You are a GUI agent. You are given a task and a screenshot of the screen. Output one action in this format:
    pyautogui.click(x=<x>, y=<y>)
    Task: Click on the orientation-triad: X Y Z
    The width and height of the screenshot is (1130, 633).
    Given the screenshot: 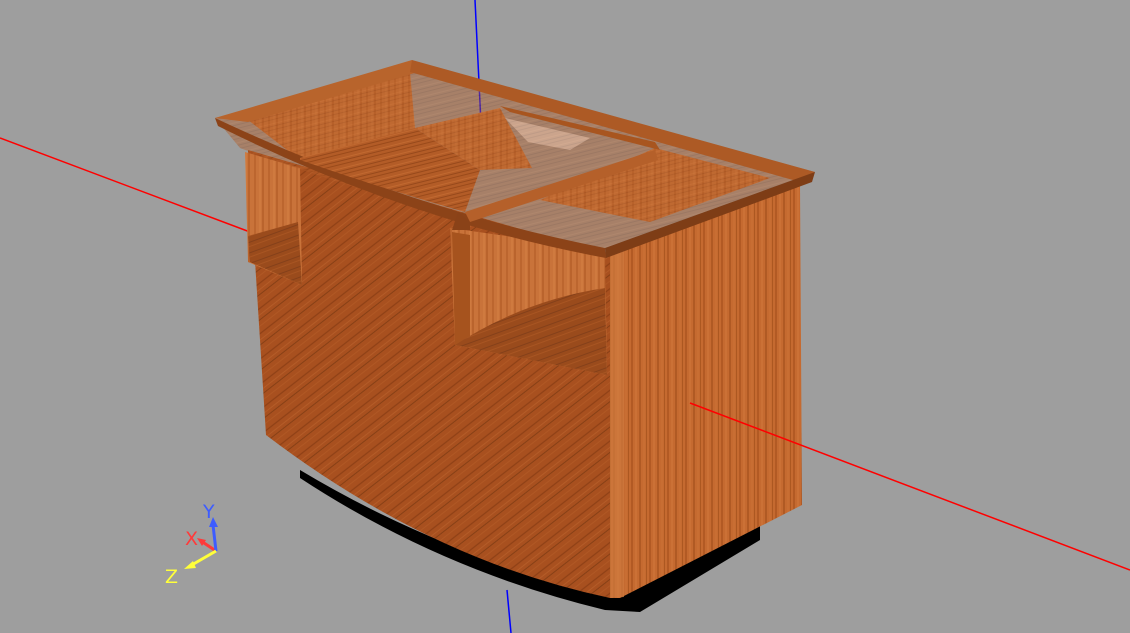 What is the action you would take?
    pyautogui.click(x=191, y=544)
    